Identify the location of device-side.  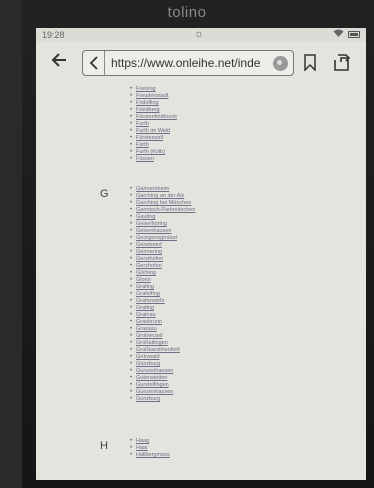
(11, 244).